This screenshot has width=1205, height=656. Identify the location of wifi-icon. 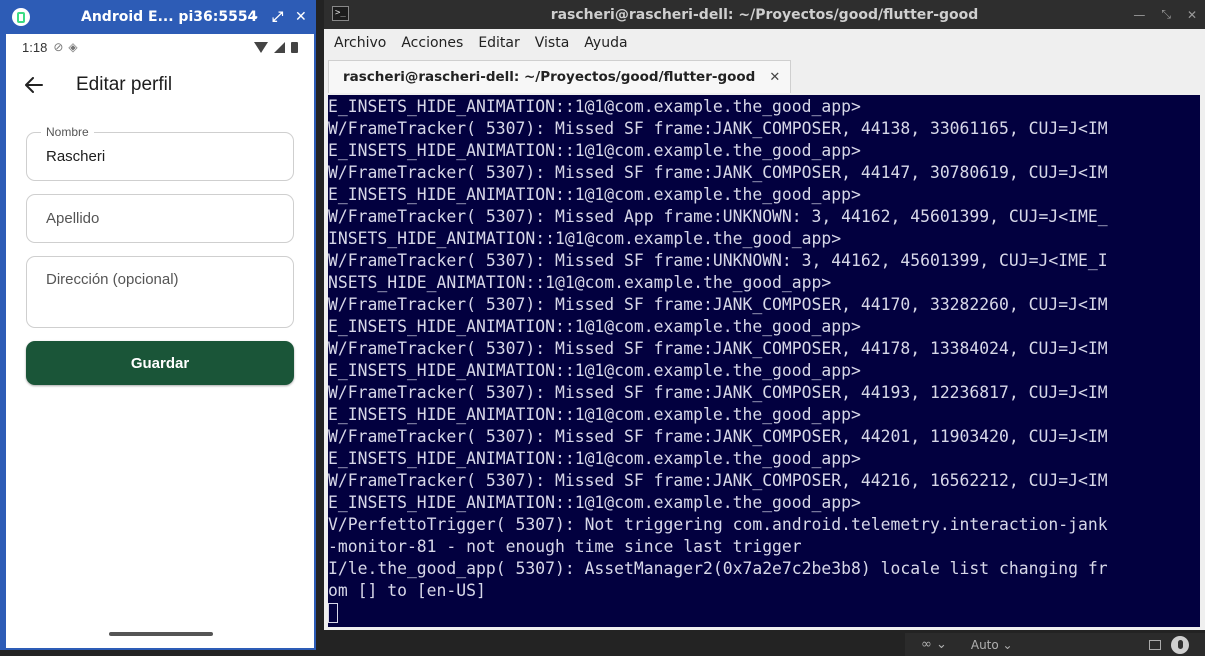
(261, 47).